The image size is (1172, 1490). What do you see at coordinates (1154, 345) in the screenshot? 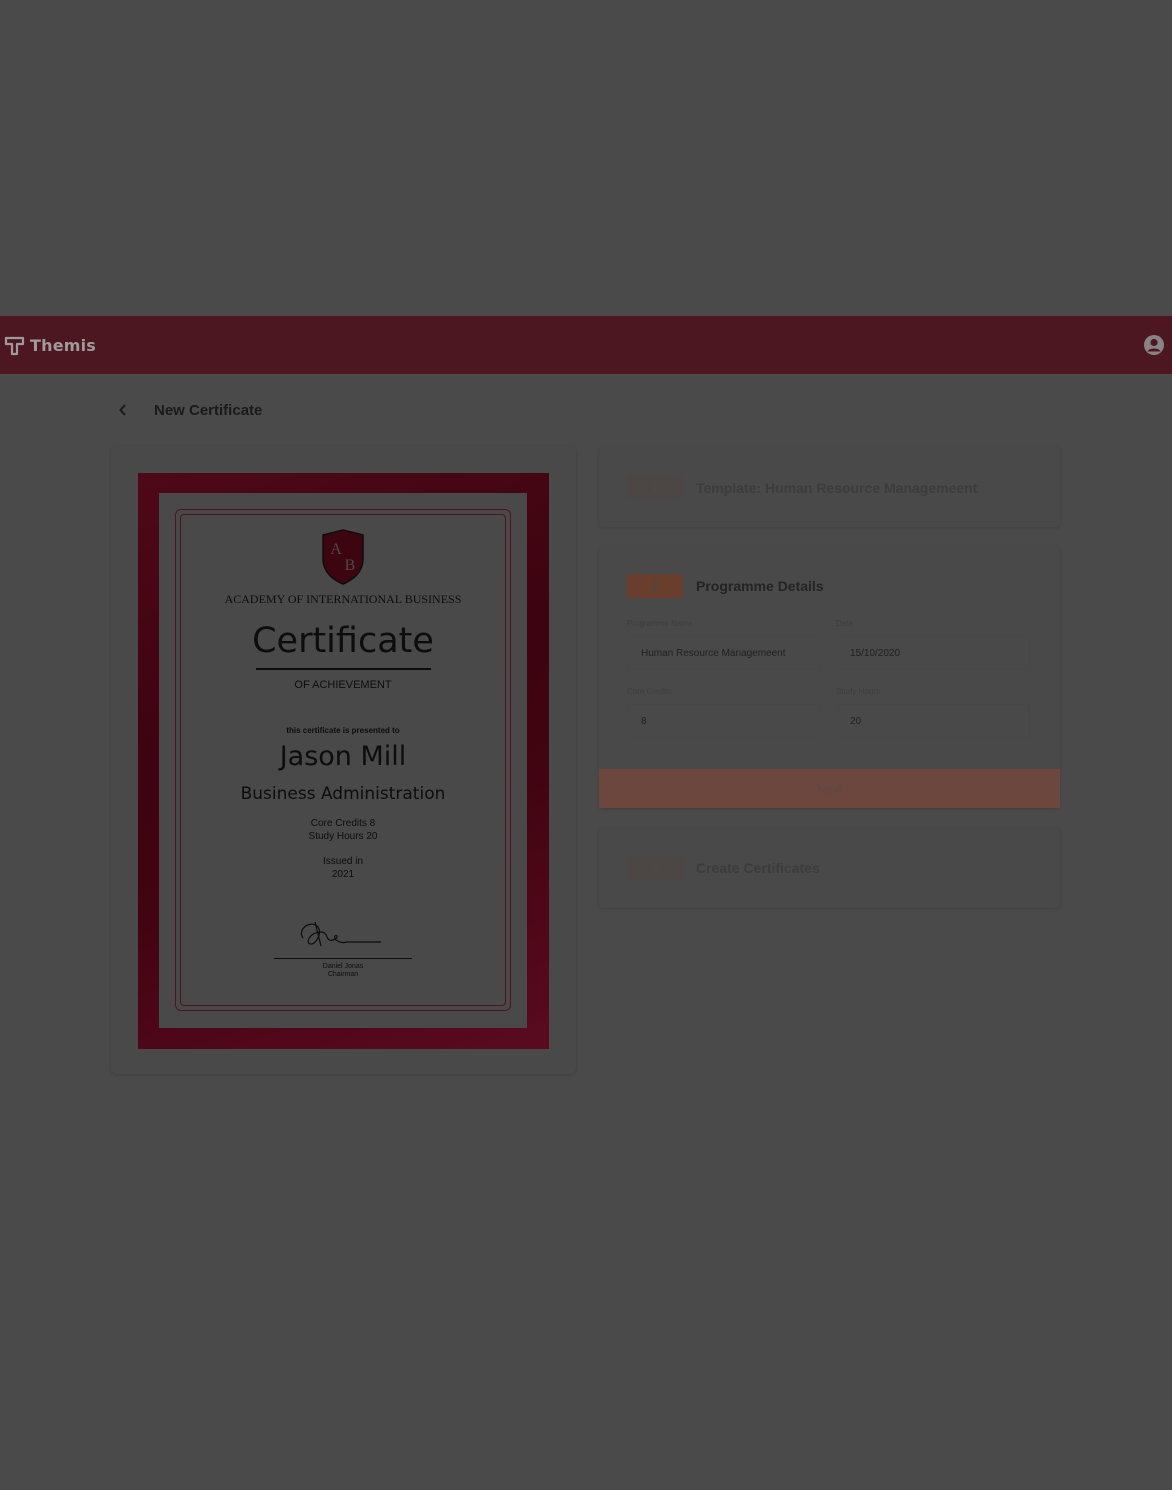
I see `account-icon` at bounding box center [1154, 345].